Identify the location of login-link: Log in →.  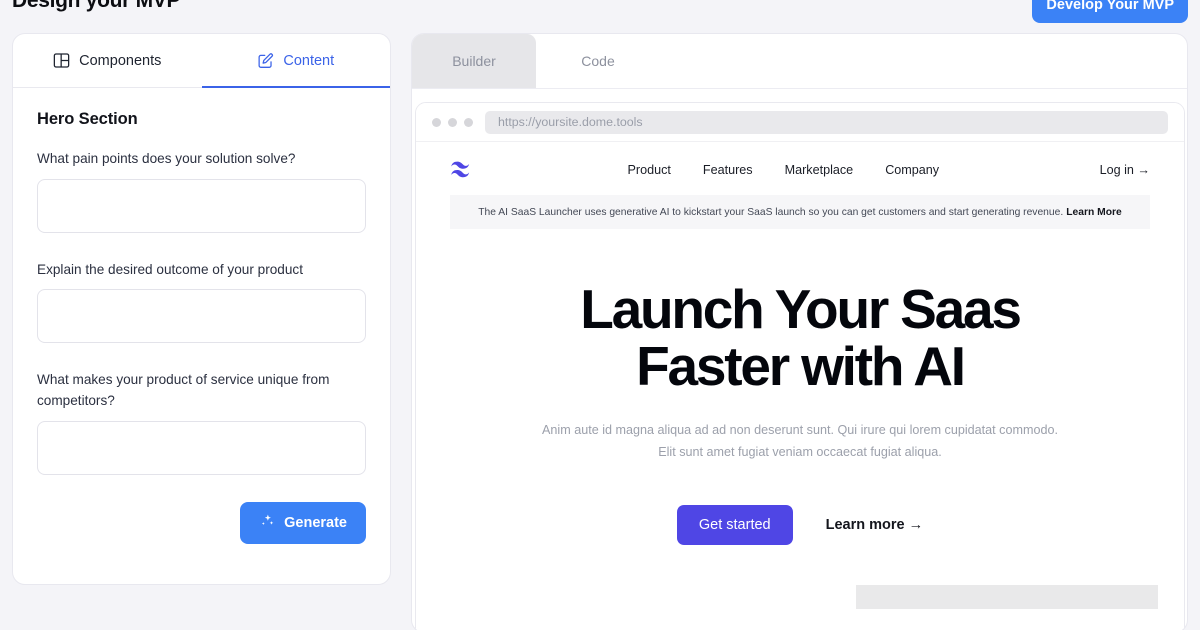
(1125, 170).